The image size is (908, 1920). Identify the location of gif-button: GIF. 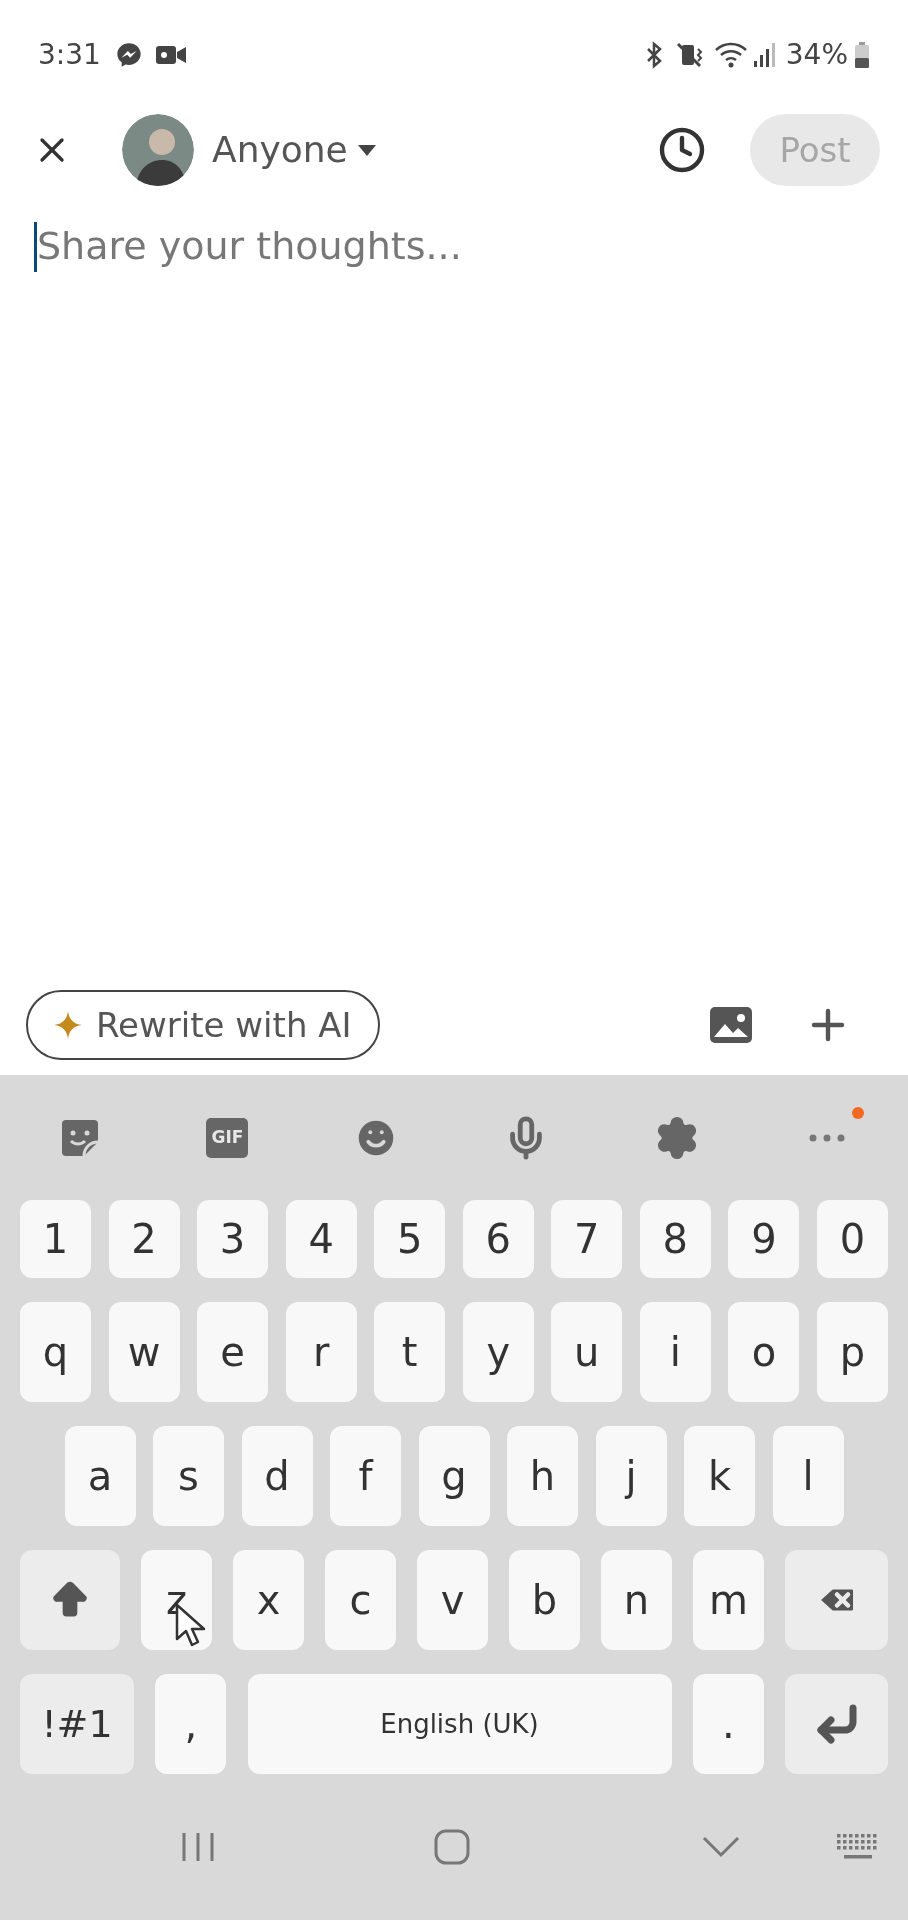
(227, 1137).